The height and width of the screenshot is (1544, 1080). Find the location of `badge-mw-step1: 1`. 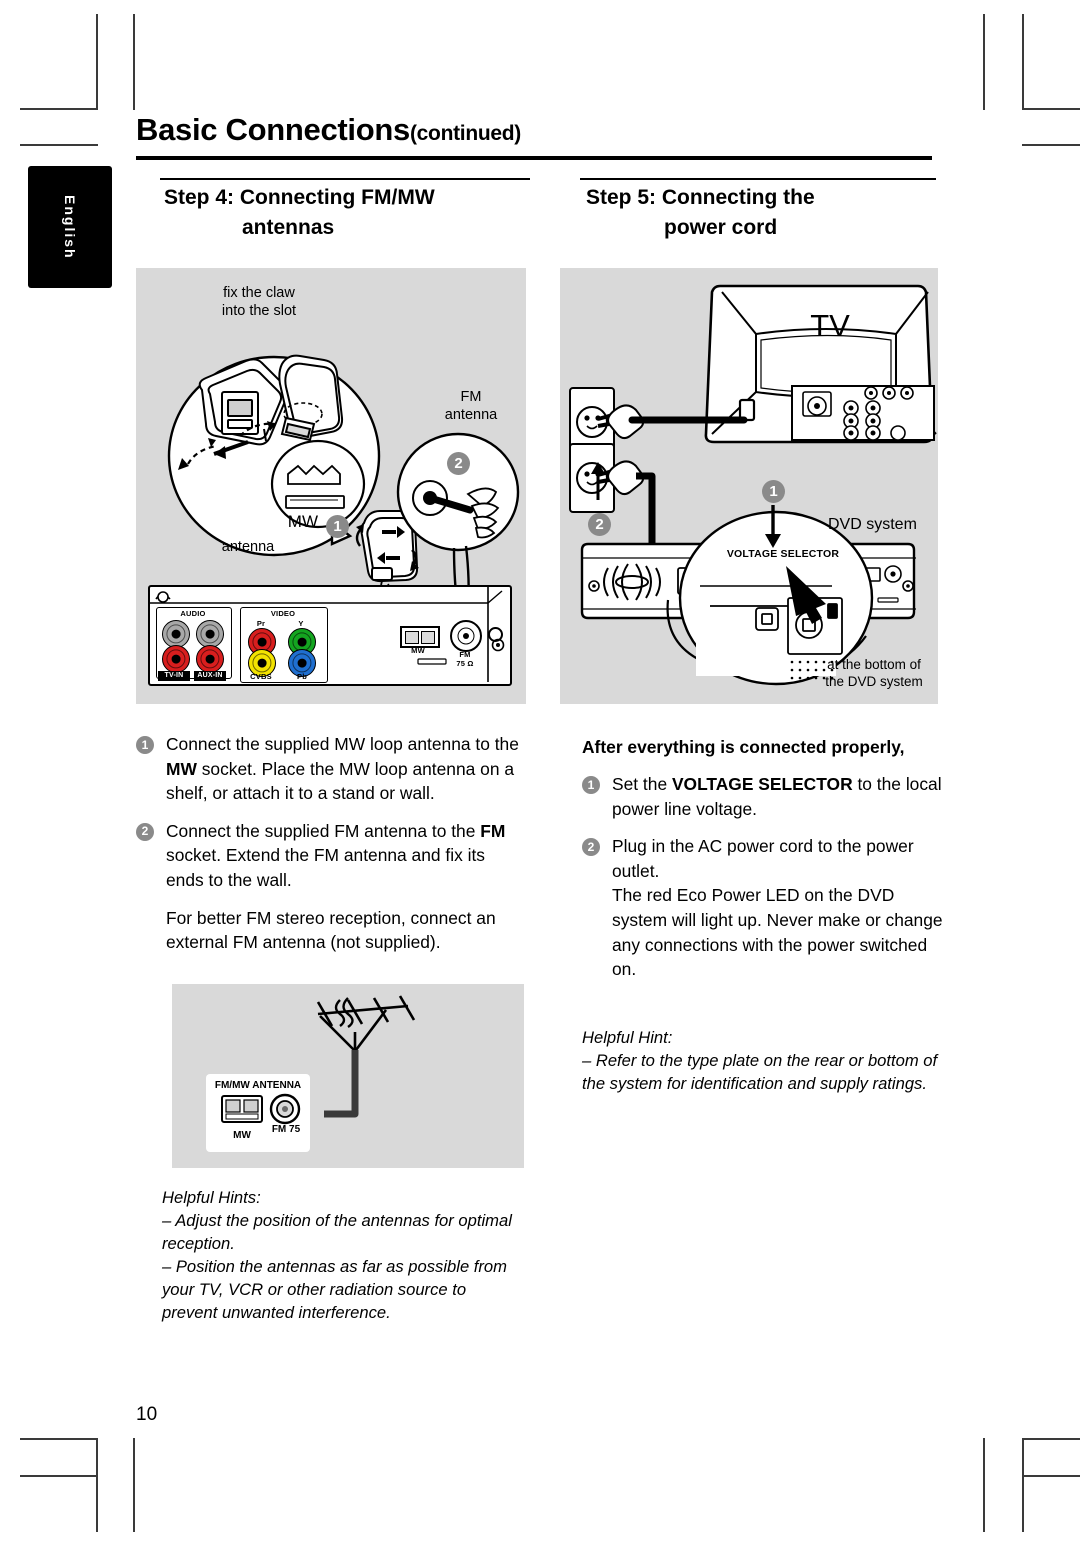

badge-mw-step1: 1 is located at coordinates (337, 526).